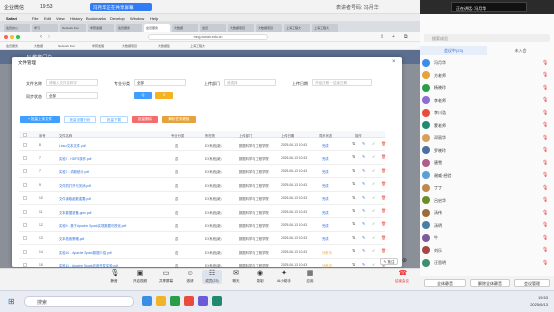 The image size is (554, 312). I want to click on member-item: 刘乐 🎙, so click(487, 250).